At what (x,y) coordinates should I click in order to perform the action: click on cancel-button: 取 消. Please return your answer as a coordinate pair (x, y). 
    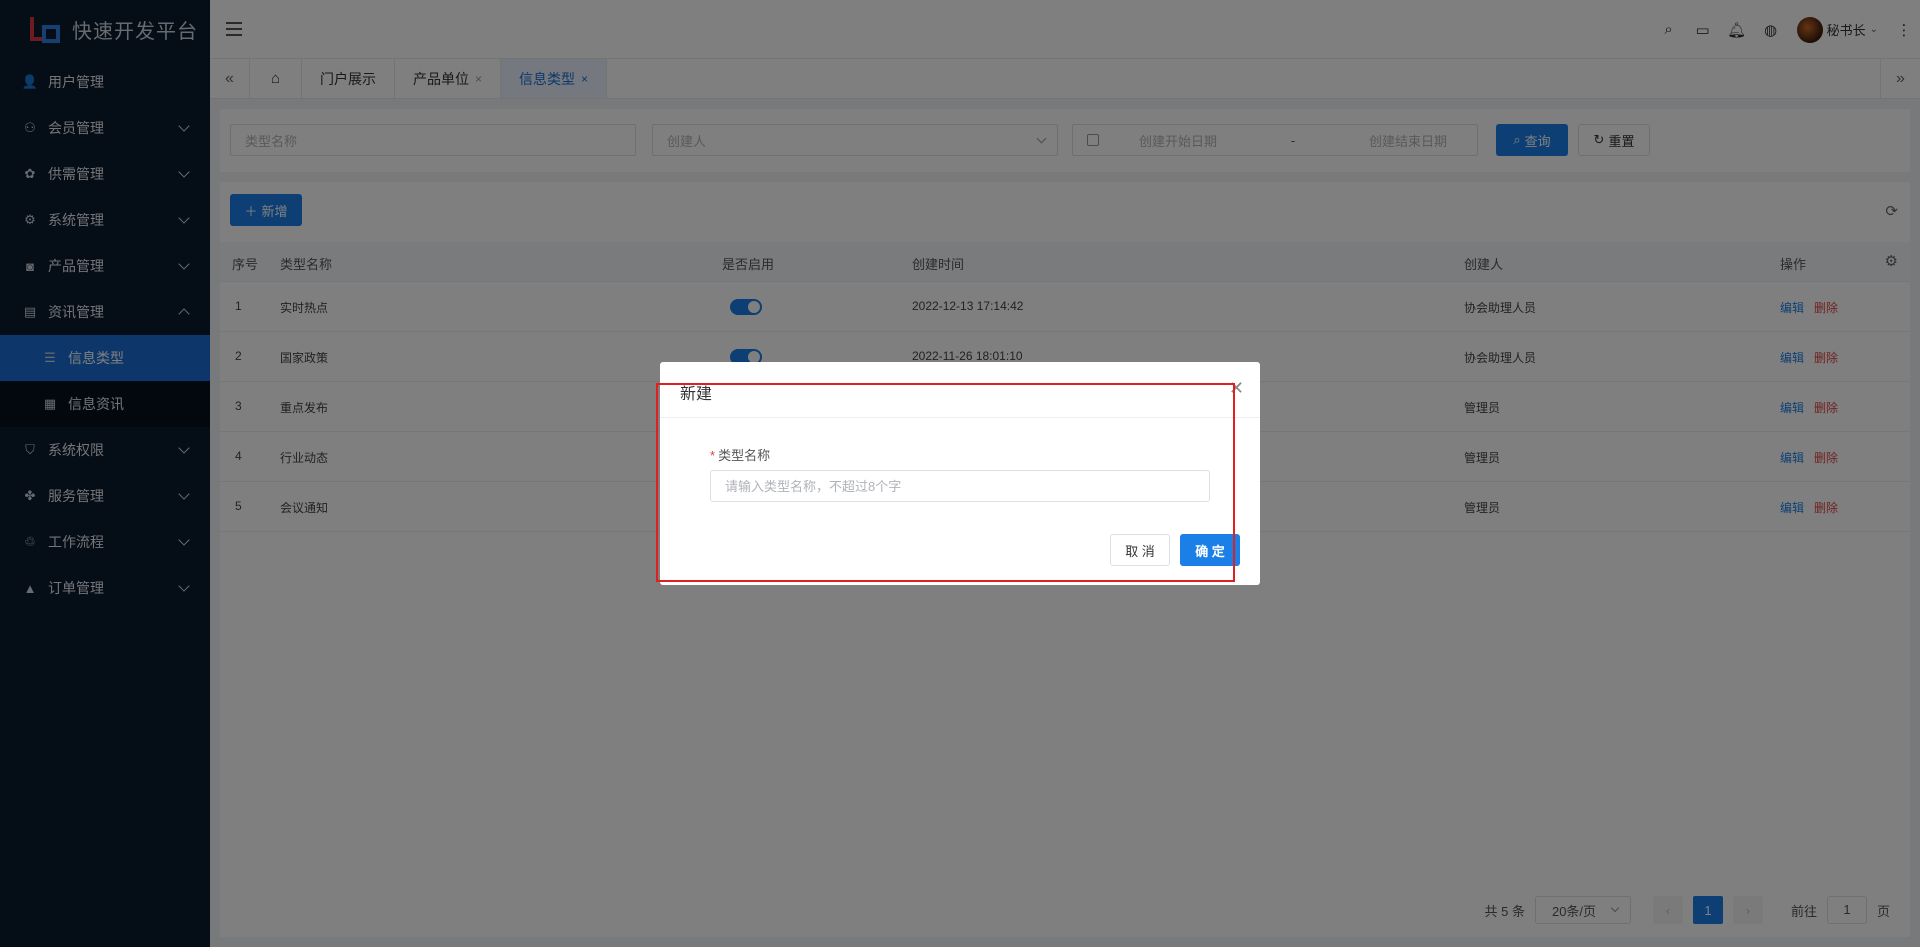
    Looking at the image, I should click on (1140, 550).